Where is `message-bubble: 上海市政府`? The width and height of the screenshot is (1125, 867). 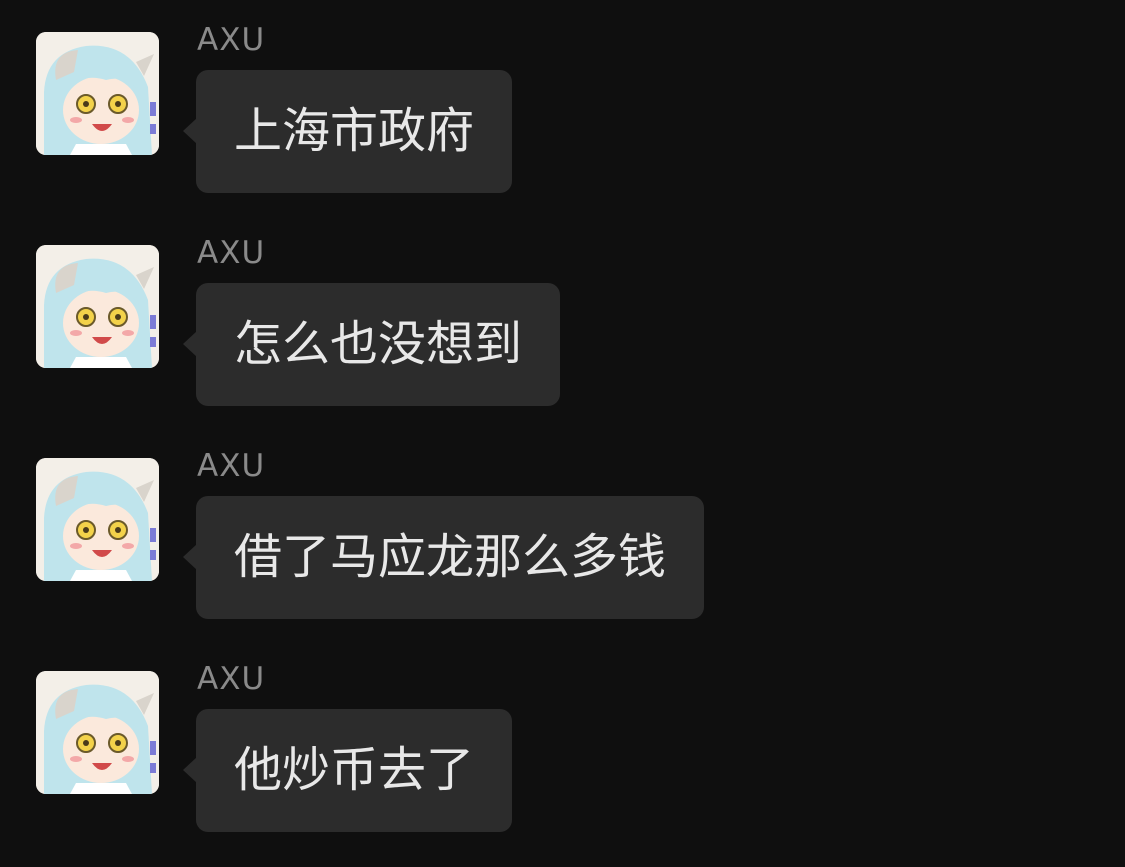
message-bubble: 上海市政府 is located at coordinates (348, 131).